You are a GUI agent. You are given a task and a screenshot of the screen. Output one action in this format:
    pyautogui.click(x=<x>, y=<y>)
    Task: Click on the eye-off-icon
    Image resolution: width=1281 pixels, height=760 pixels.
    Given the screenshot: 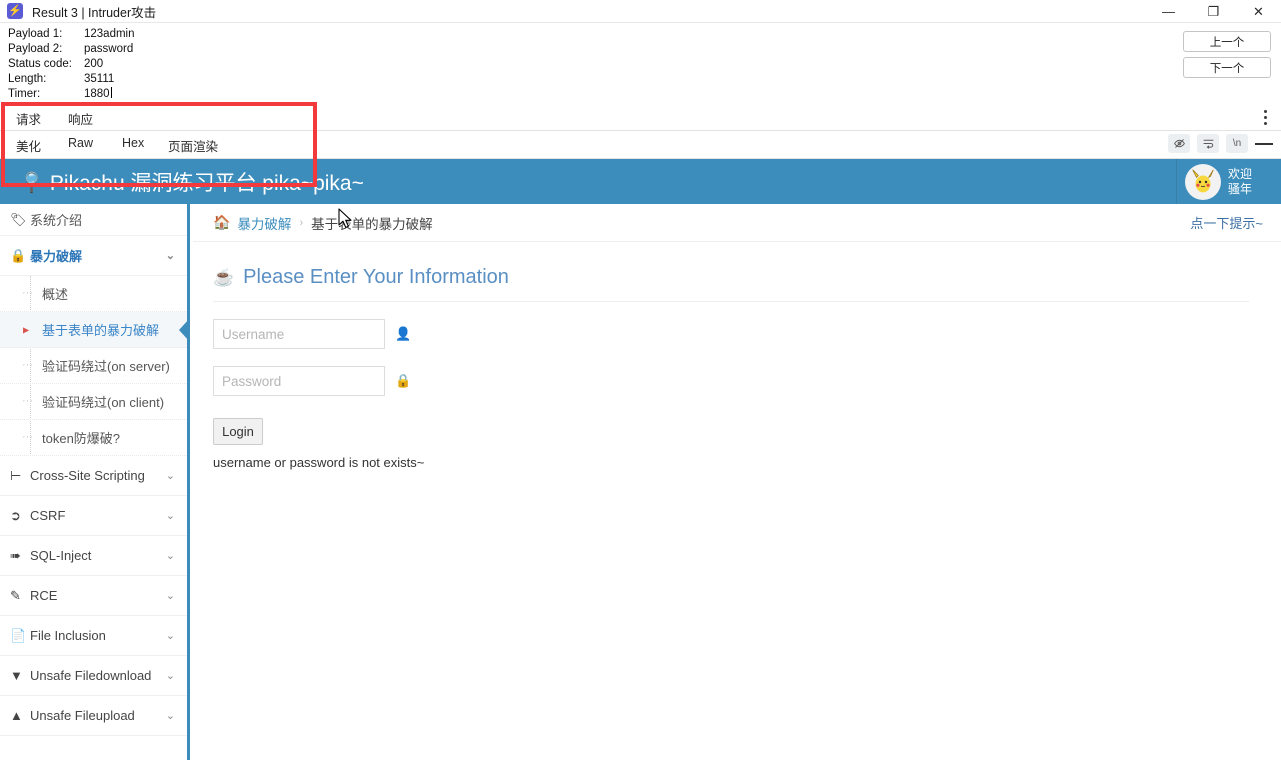 What is the action you would take?
    pyautogui.click(x=1179, y=143)
    